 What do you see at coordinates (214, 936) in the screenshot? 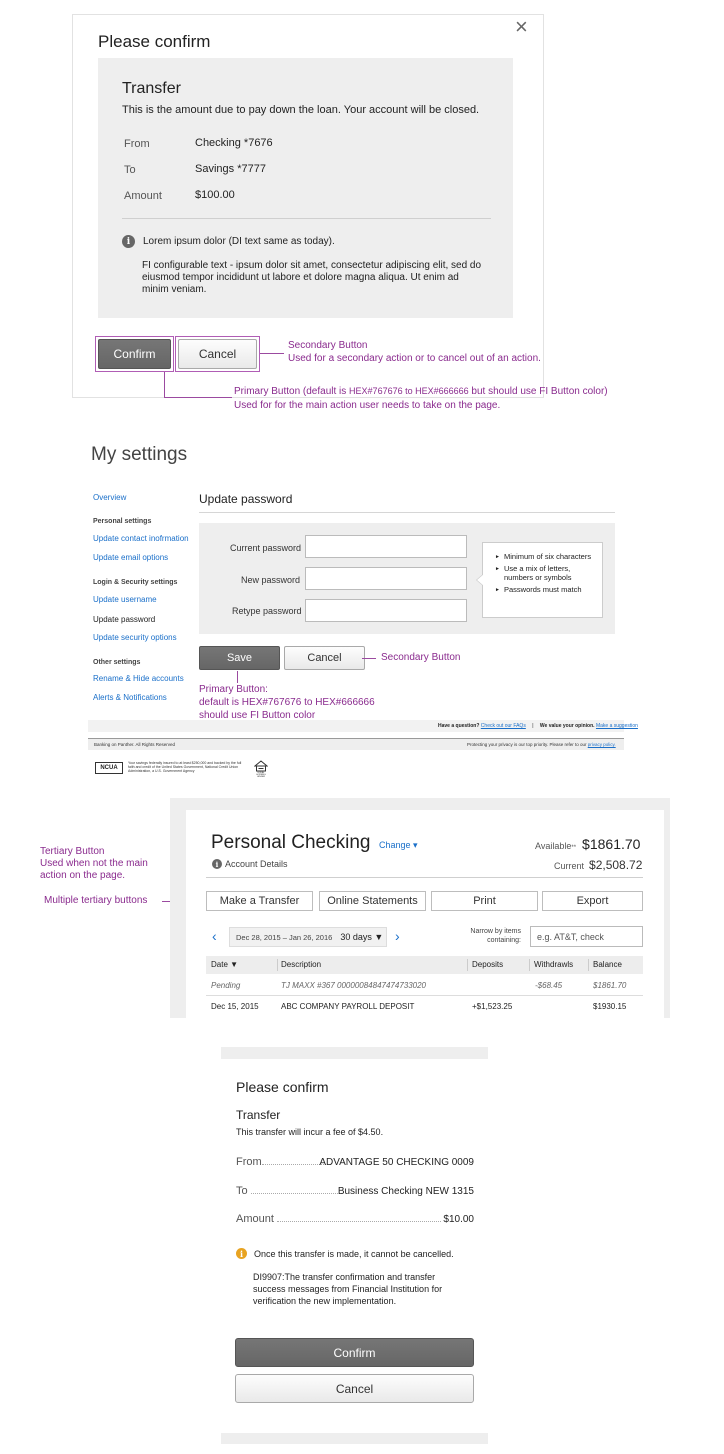
I see `prev-period-icon: ‹` at bounding box center [214, 936].